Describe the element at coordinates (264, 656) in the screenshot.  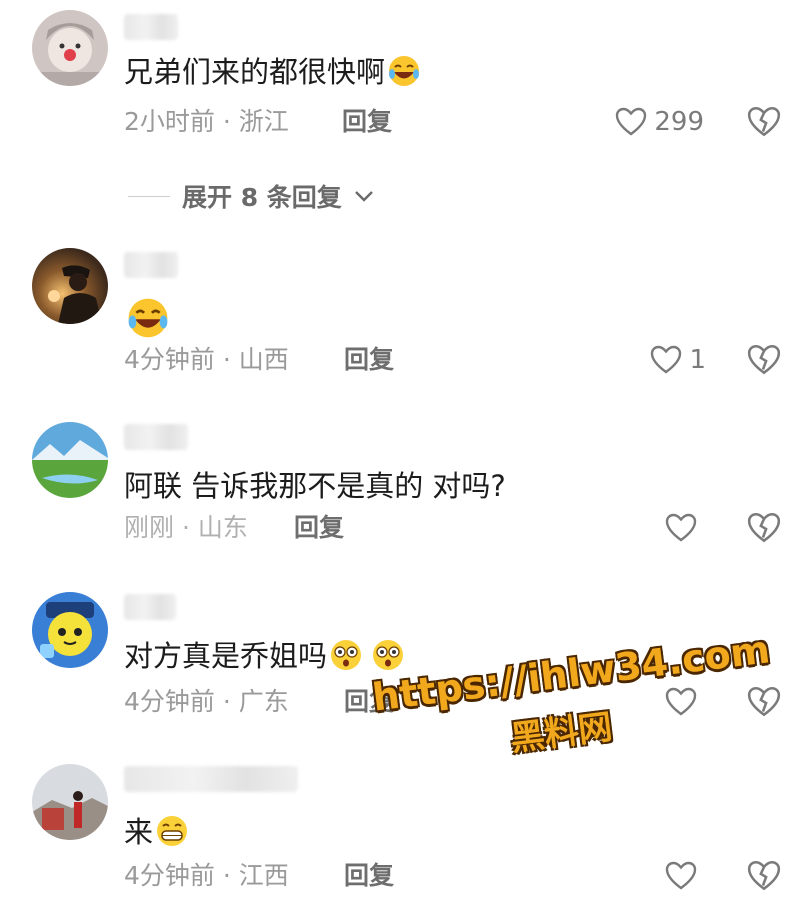
I see `comment-text: 对方真是乔姐吗` at that location.